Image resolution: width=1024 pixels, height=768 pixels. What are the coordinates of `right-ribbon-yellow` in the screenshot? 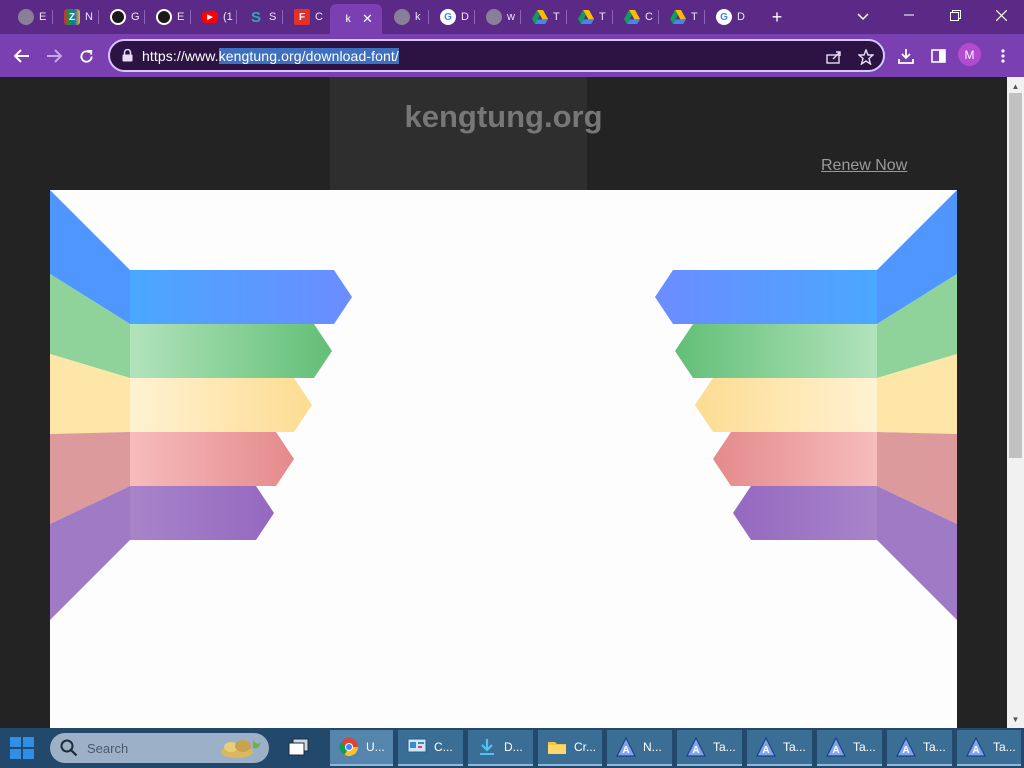 It's located at (786, 405).